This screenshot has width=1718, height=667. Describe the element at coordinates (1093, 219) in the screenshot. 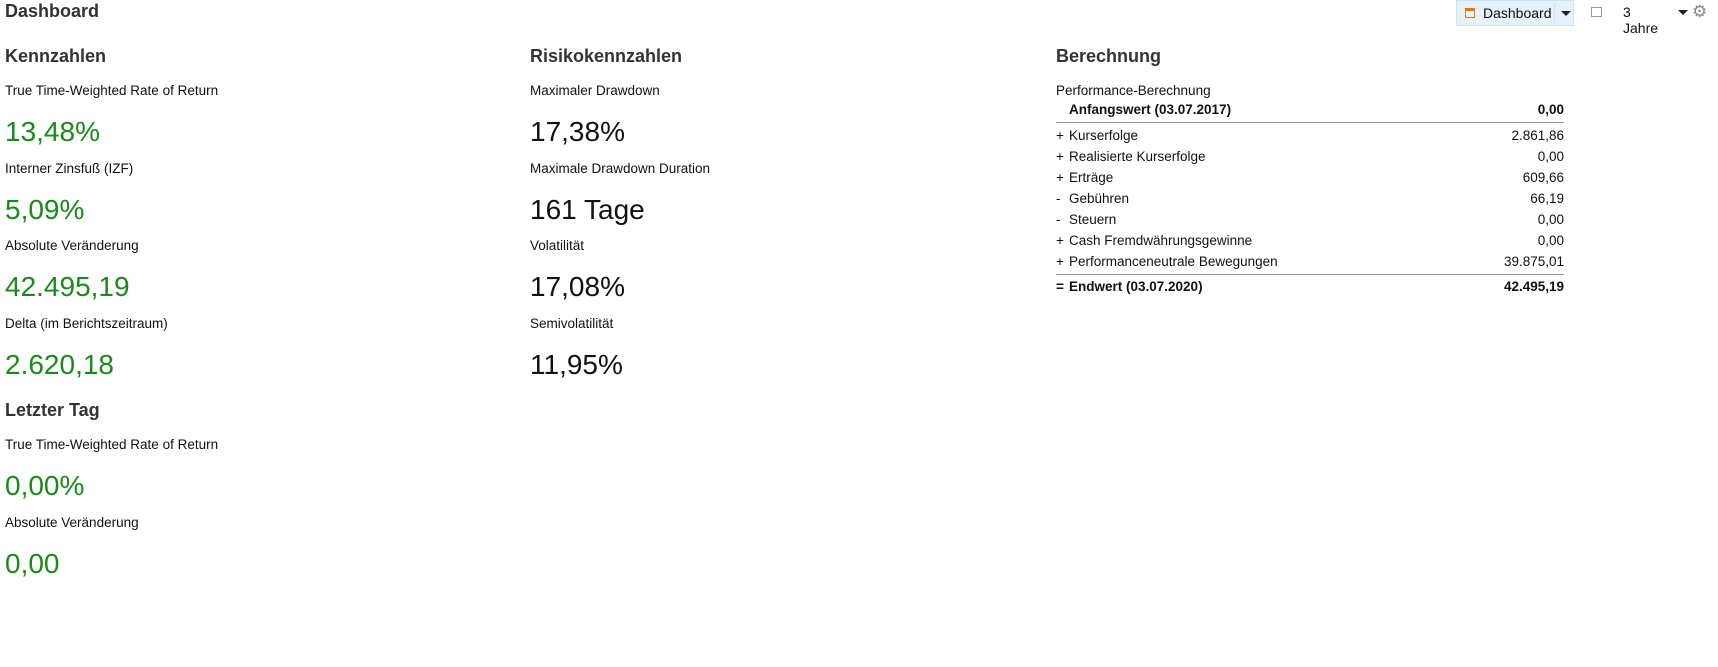

I see `calc-name: Steuern` at that location.